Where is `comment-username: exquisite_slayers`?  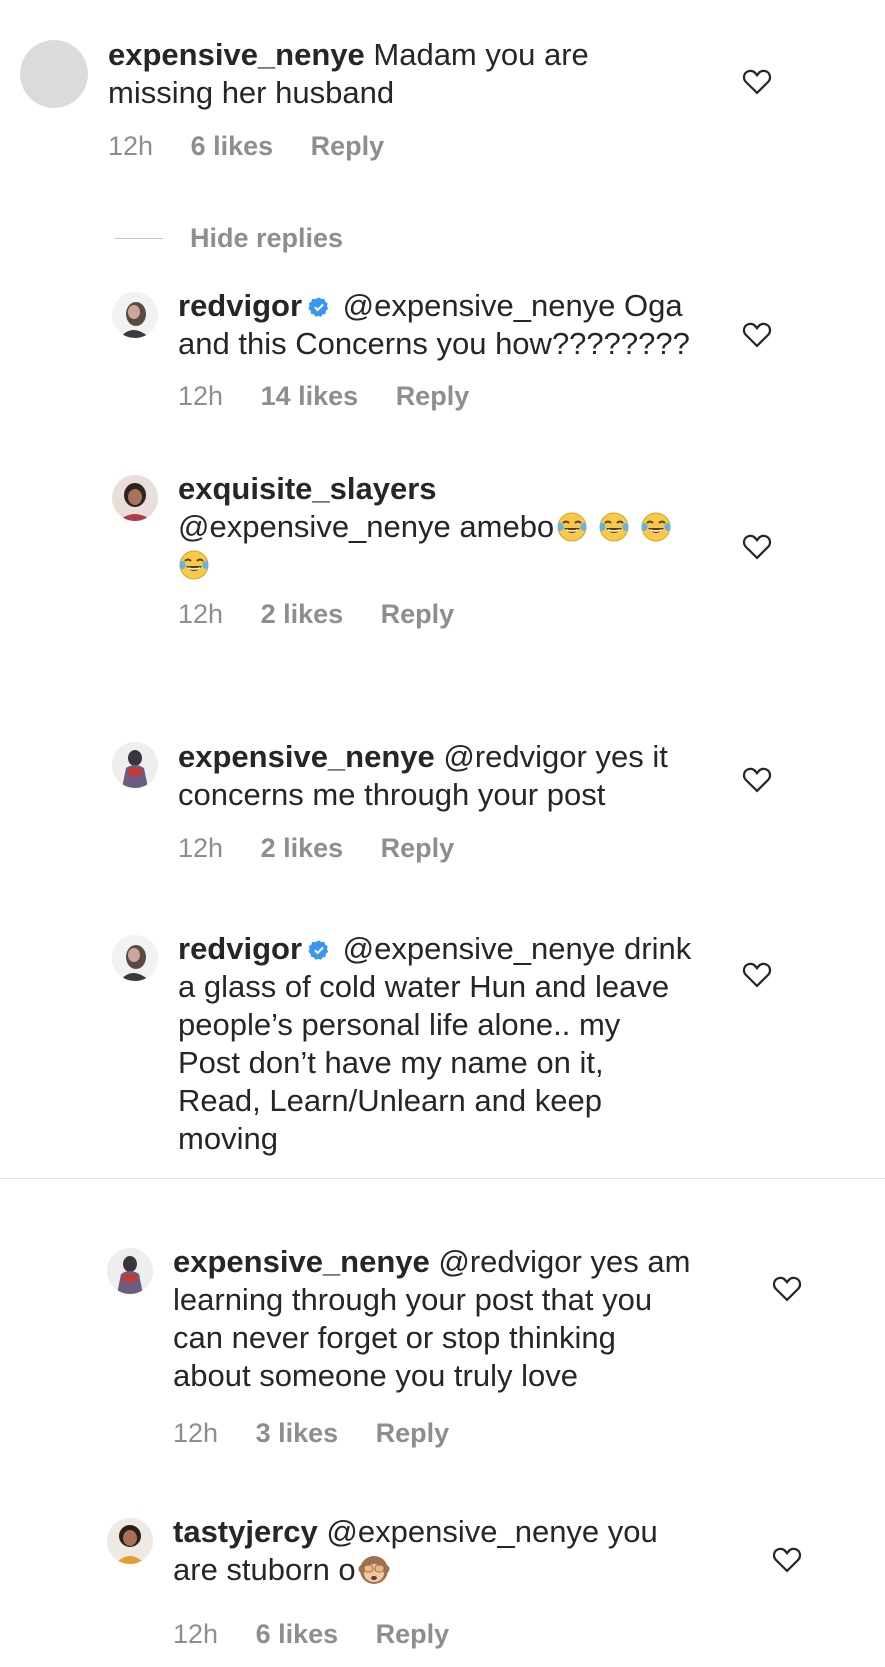
comment-username: exquisite_slayers is located at coordinates (307, 488).